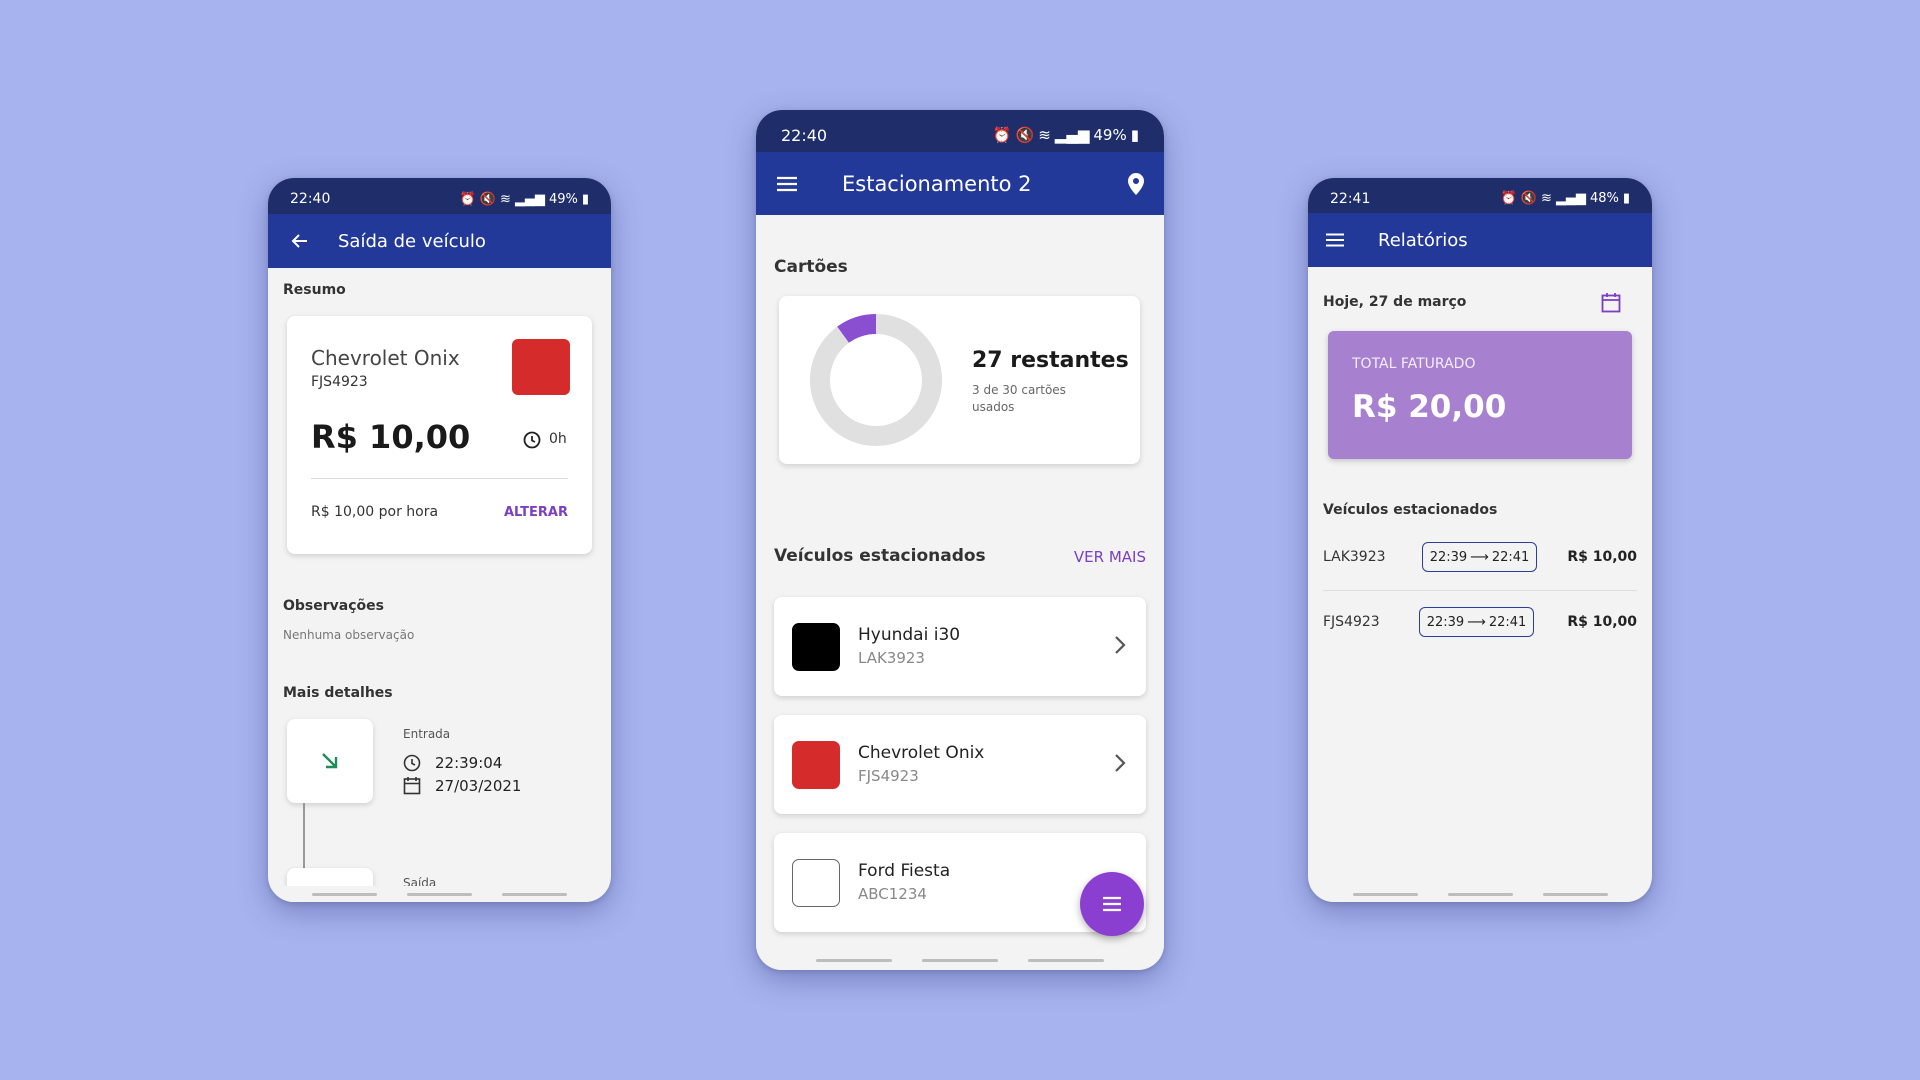 The width and height of the screenshot is (1920, 1080). I want to click on row-divider, so click(1480, 590).